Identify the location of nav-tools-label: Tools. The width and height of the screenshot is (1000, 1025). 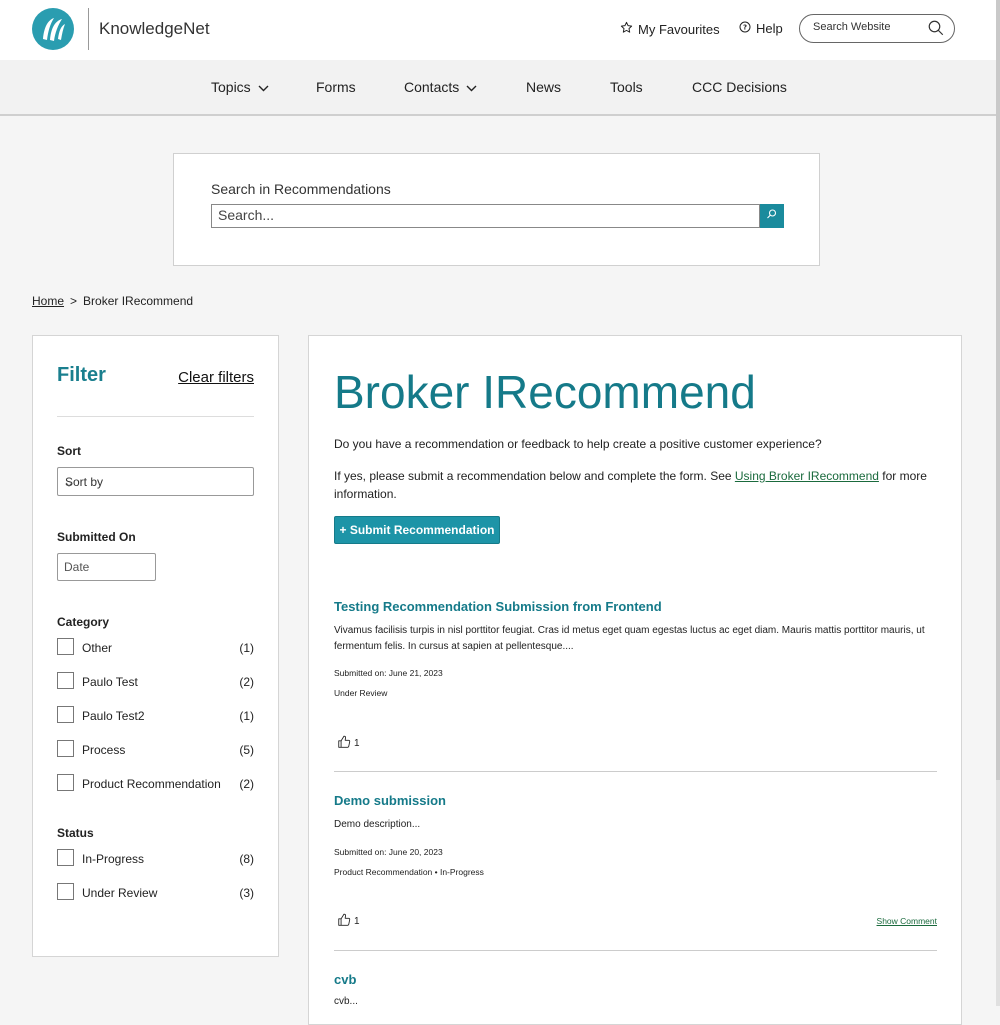
(626, 87).